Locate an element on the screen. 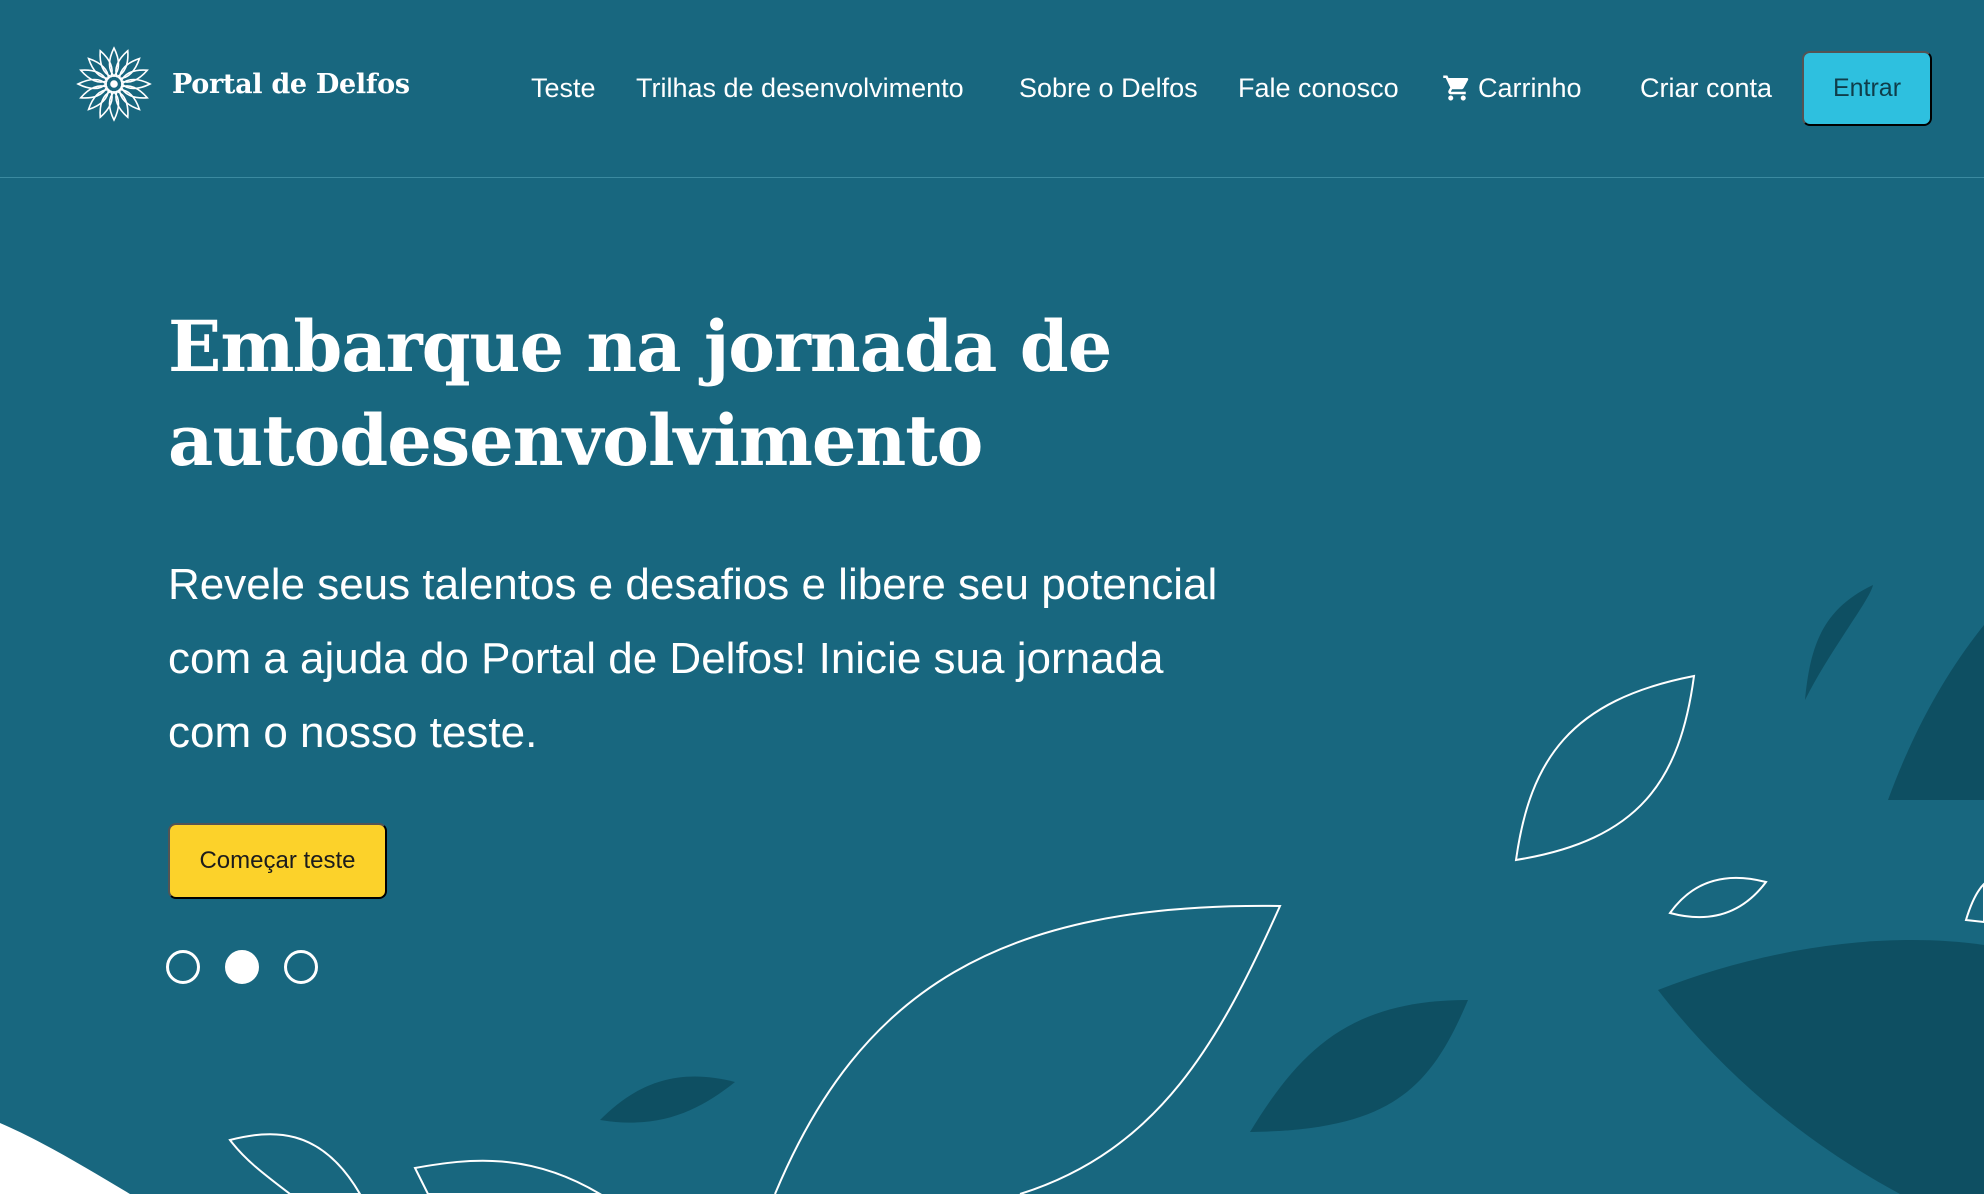 The height and width of the screenshot is (1194, 1984). hero-title-line: Embarque na jornada de is located at coordinates (640, 346).